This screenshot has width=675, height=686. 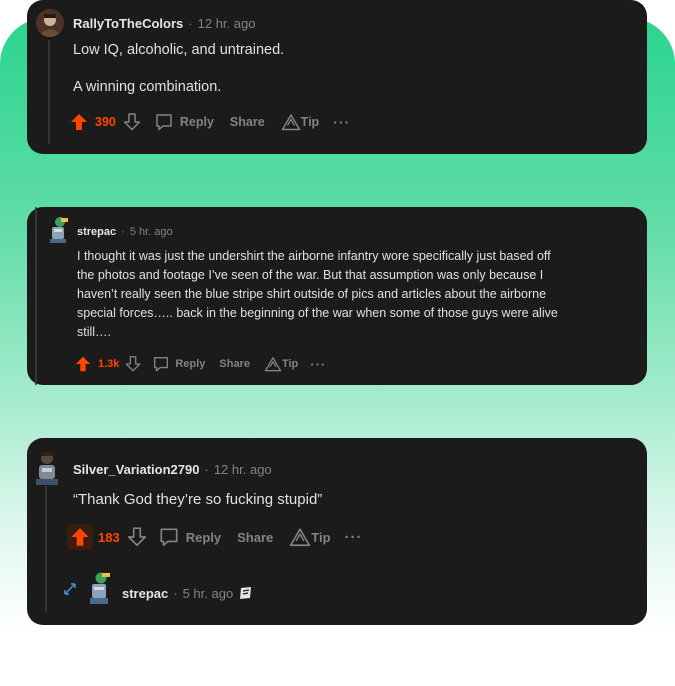 I want to click on comment-meta: RallyToTheColors · 12 hr. ago, so click(x=164, y=23).